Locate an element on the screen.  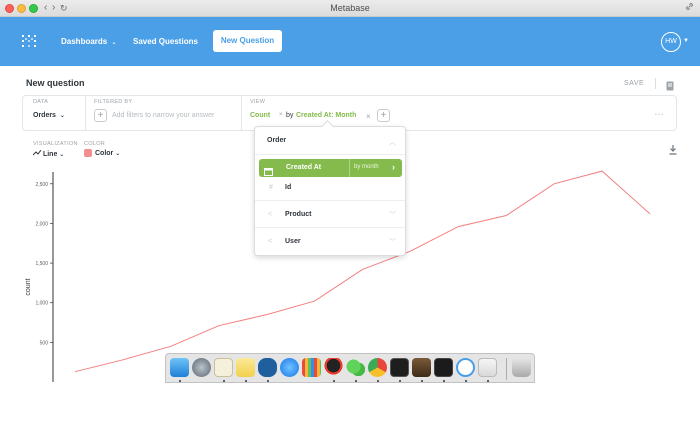
data-source-selector: Orders ⌄ is located at coordinates (49, 115).